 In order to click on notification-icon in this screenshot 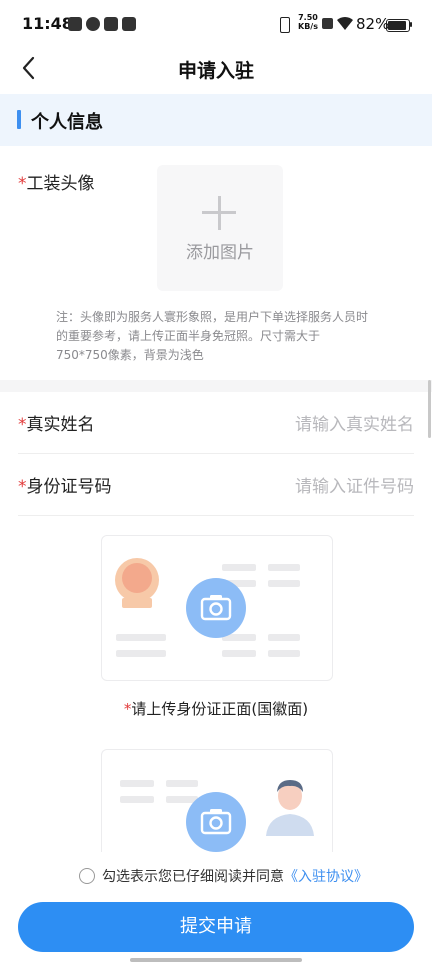, I will do `click(75, 24)`.